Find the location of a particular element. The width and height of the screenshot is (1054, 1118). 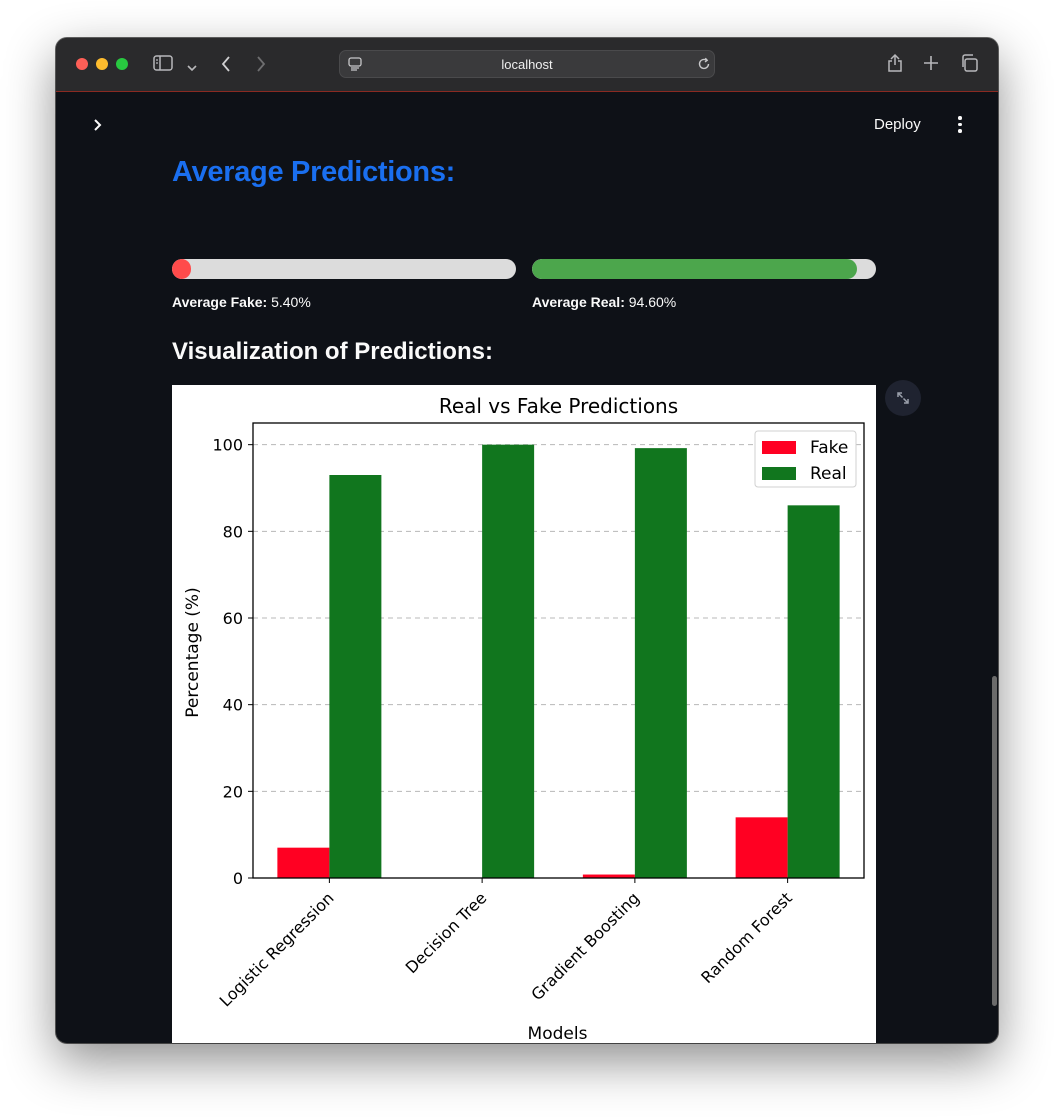

average-real-value: 94.60% is located at coordinates (652, 302).